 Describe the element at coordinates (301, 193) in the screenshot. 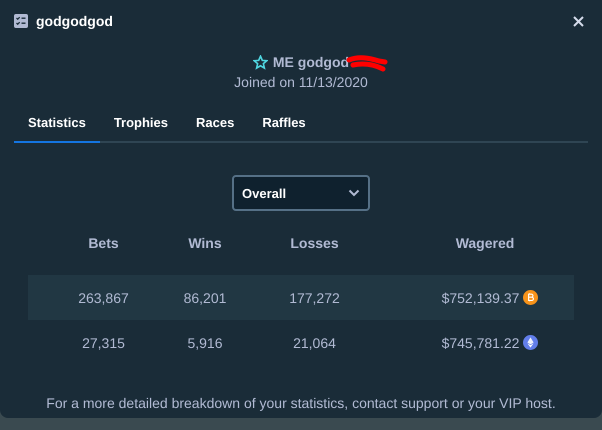

I see `period-select: Overall` at that location.